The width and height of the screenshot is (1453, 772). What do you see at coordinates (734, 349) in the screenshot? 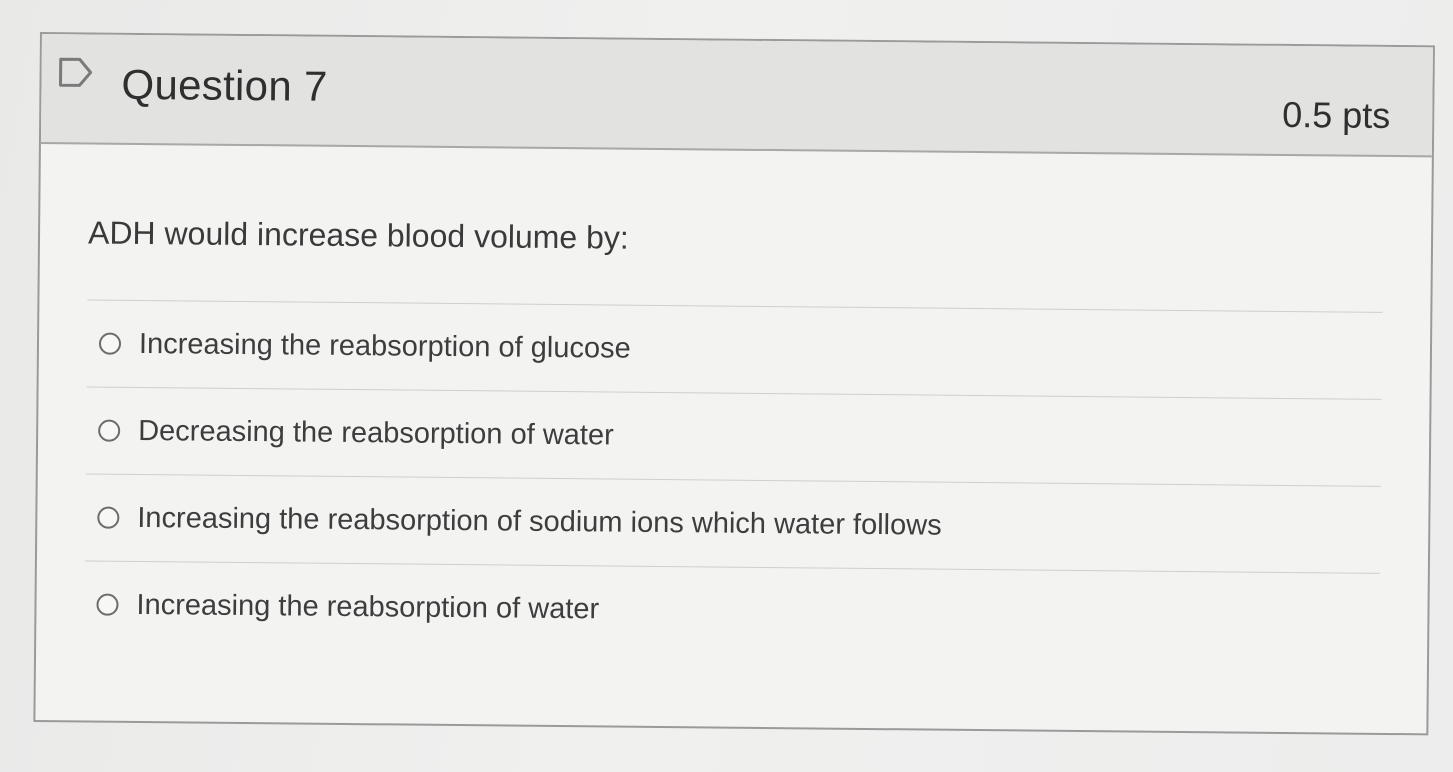
I see `answer-option: Increasing the reabsorption of glucose` at bounding box center [734, 349].